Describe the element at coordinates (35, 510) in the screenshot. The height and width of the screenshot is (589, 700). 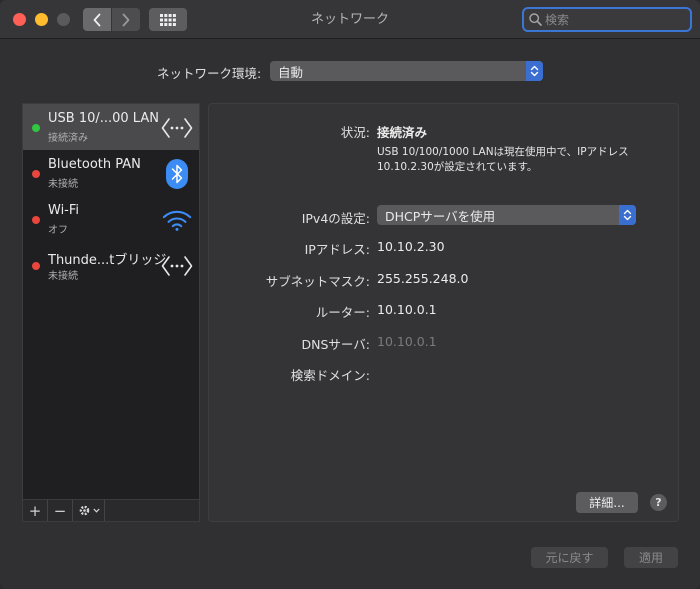
I see `add-service-button: +` at that location.